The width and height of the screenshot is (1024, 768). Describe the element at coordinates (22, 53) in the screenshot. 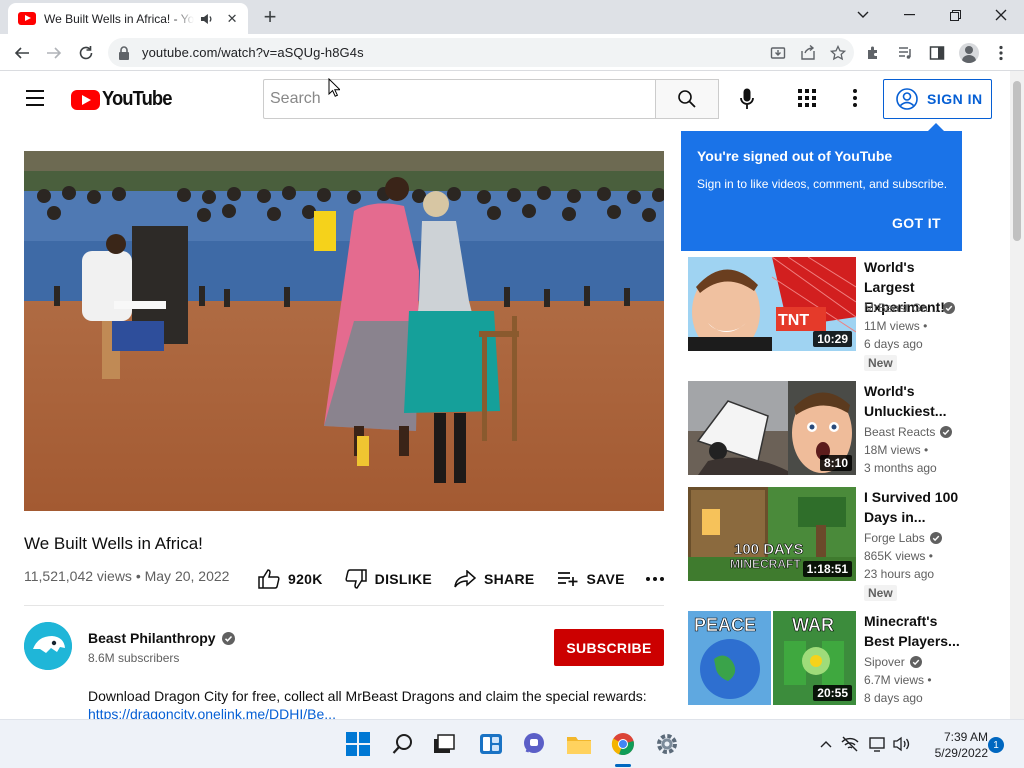

I see `back-button` at that location.